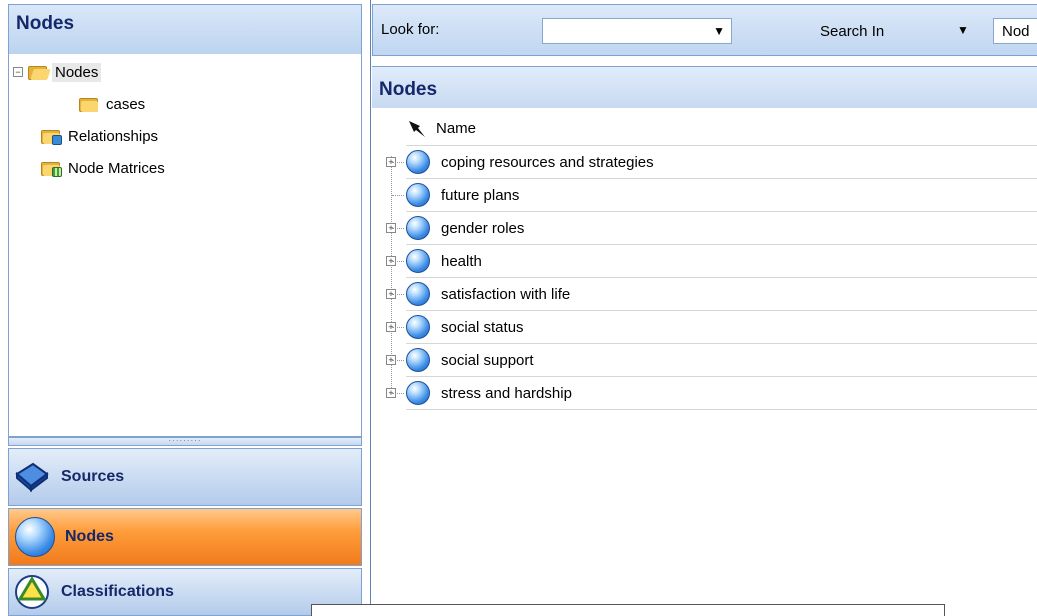 This screenshot has width=1037, height=616. What do you see at coordinates (185, 592) in the screenshot?
I see `nav-button-classifications: Classifications` at bounding box center [185, 592].